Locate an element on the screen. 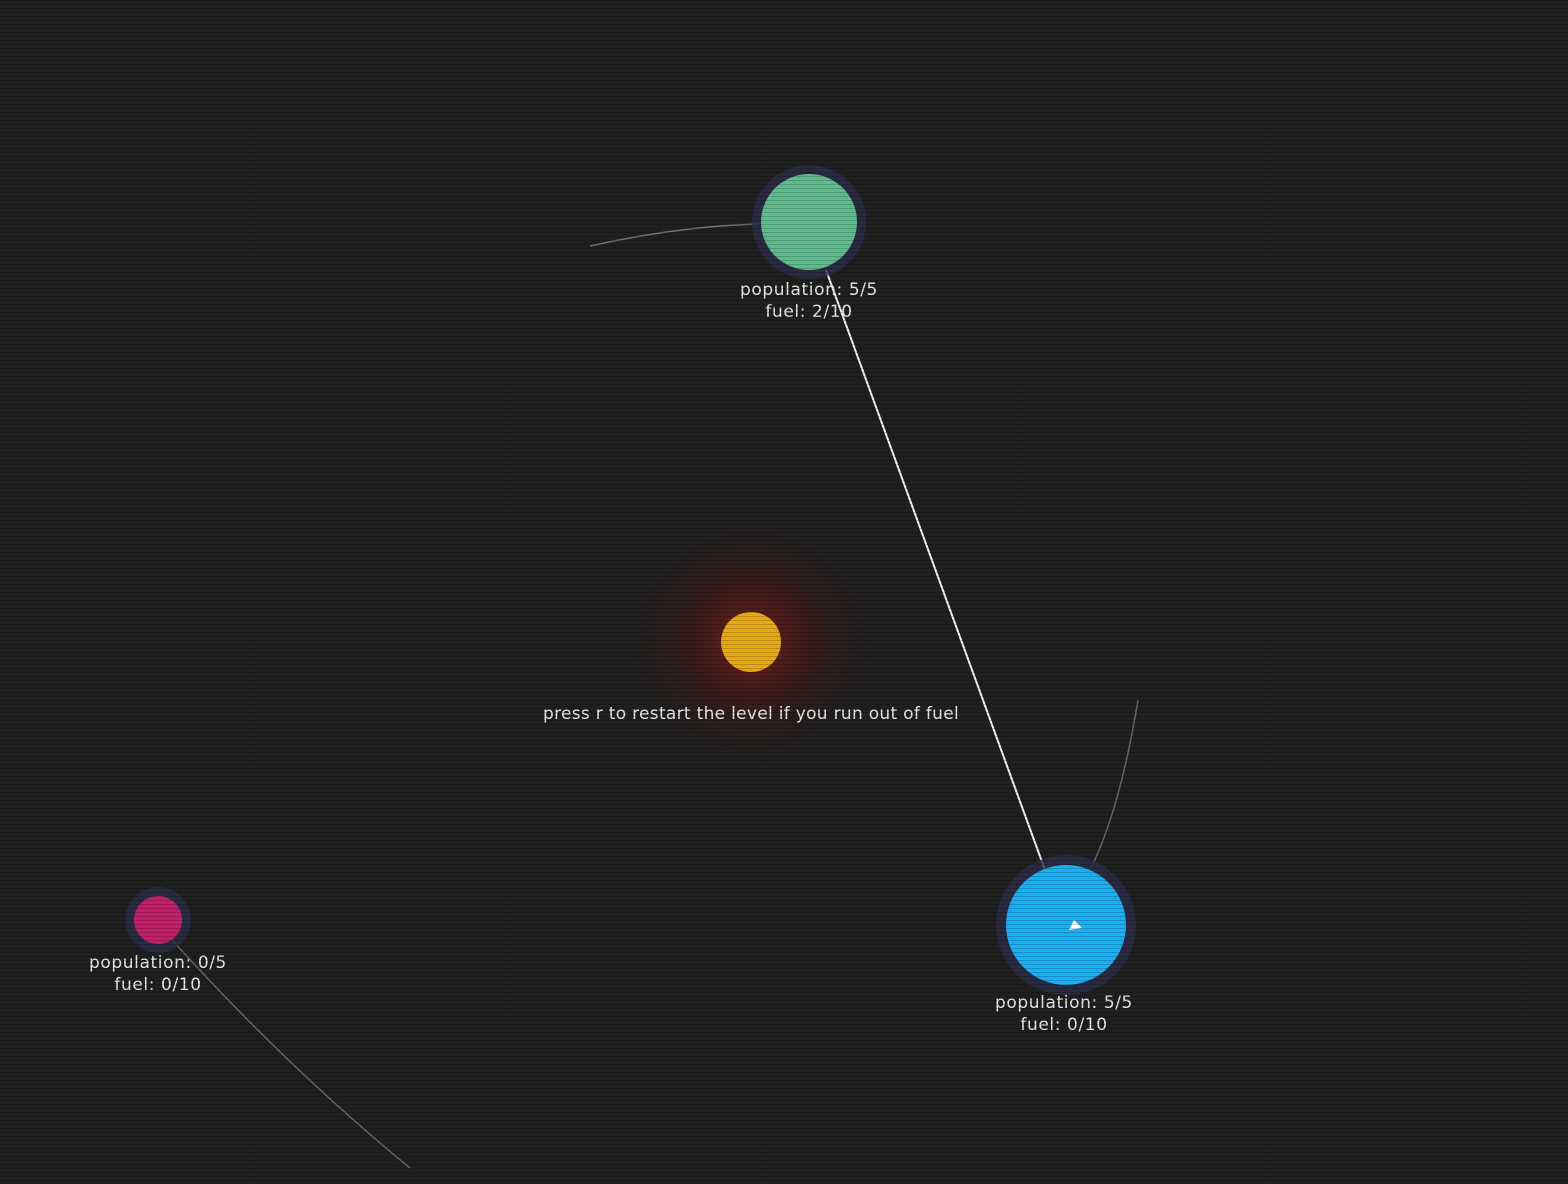 The image size is (1568, 1184). planet-green is located at coordinates (809, 222).